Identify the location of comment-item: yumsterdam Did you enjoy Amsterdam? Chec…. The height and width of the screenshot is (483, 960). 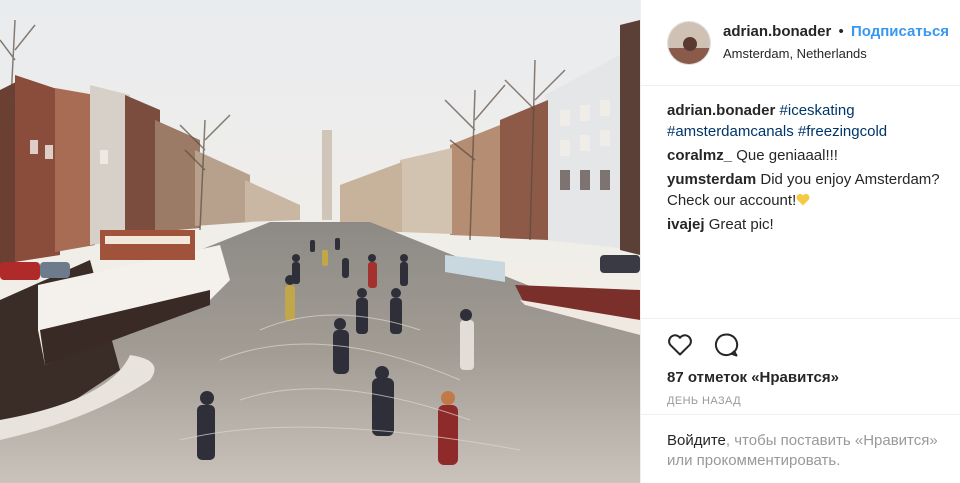
(812, 190).